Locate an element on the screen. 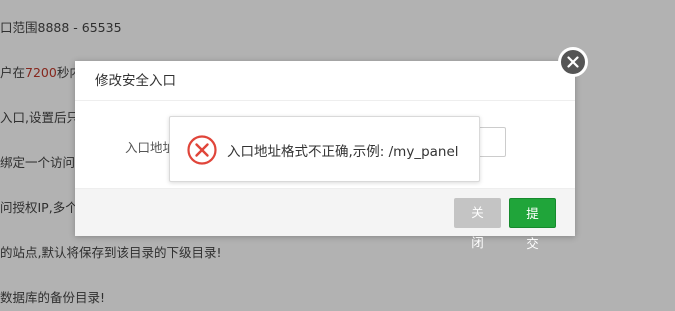  modal-title: 修改安全入口 is located at coordinates (325, 81).